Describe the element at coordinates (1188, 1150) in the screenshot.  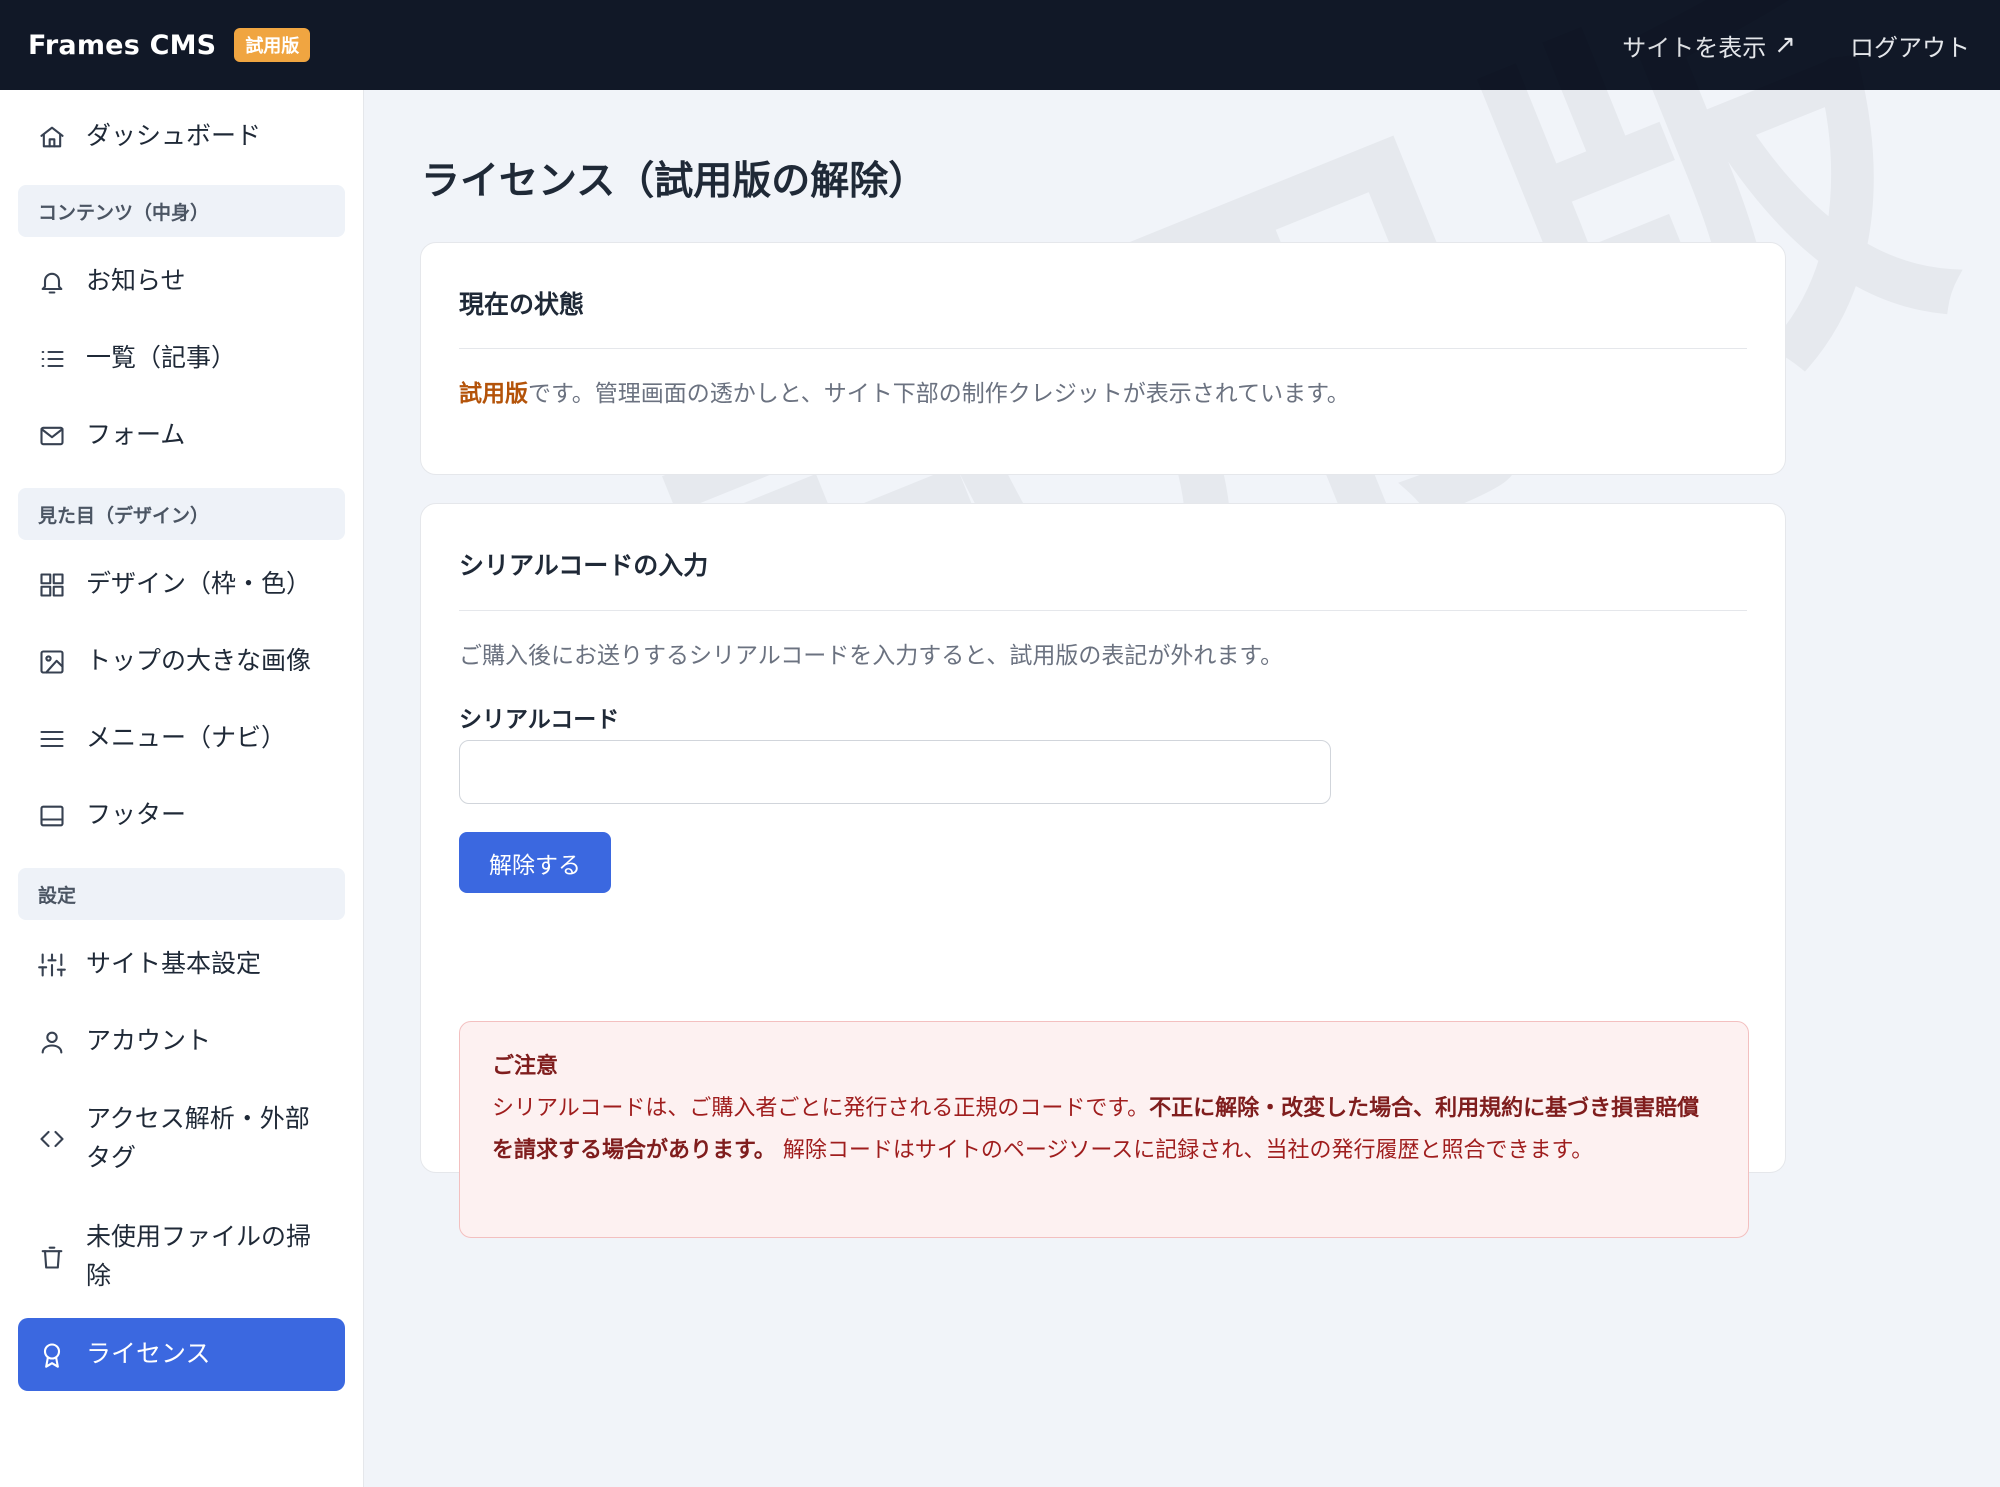
I see `notice-text-2: 解除コードはサイトのページソースに記録され、当社の発行履歴と照合できます。` at that location.